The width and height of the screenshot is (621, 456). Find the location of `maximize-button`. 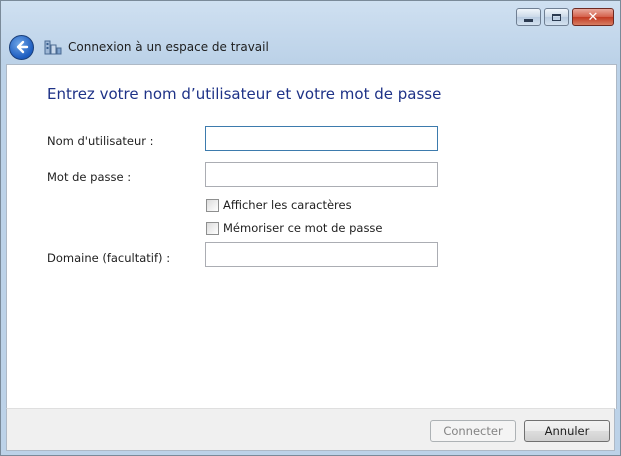

maximize-button is located at coordinates (556, 17).